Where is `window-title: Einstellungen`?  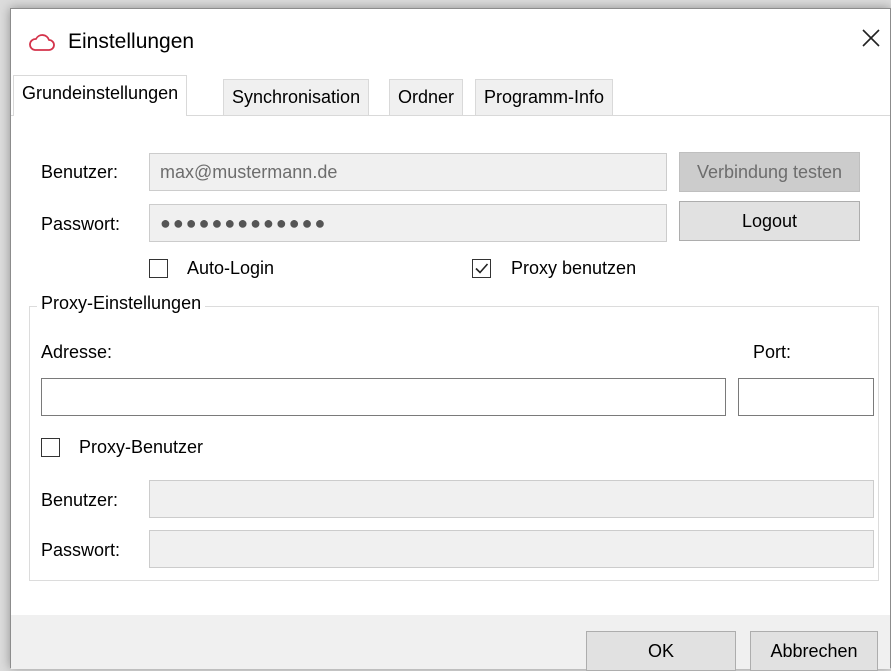 window-title: Einstellungen is located at coordinates (131, 41).